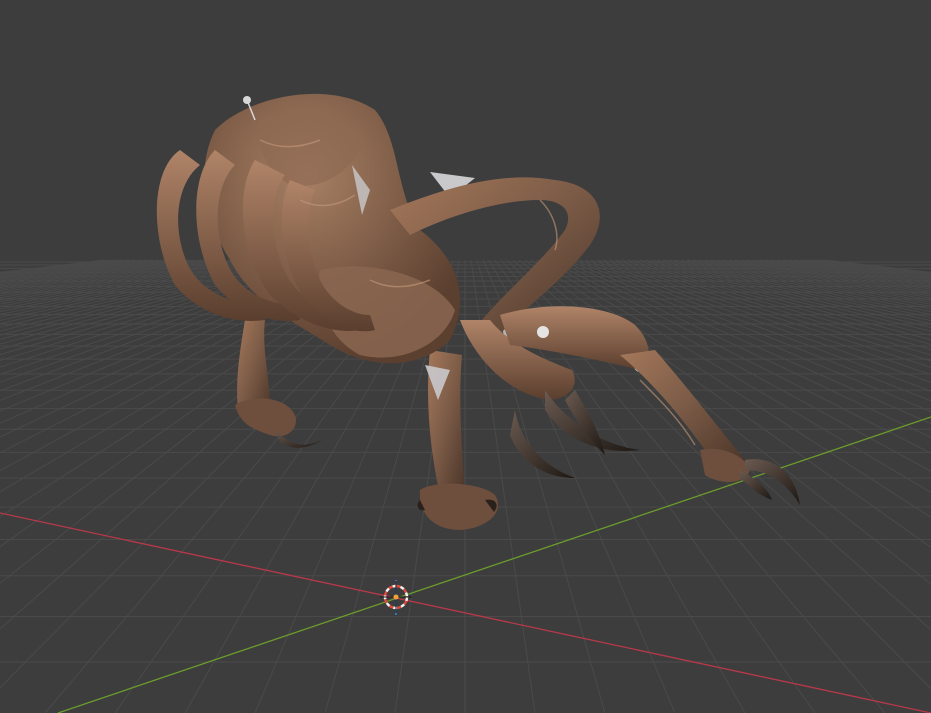 The image size is (931, 713). I want to click on origin-dot, so click(396, 597).